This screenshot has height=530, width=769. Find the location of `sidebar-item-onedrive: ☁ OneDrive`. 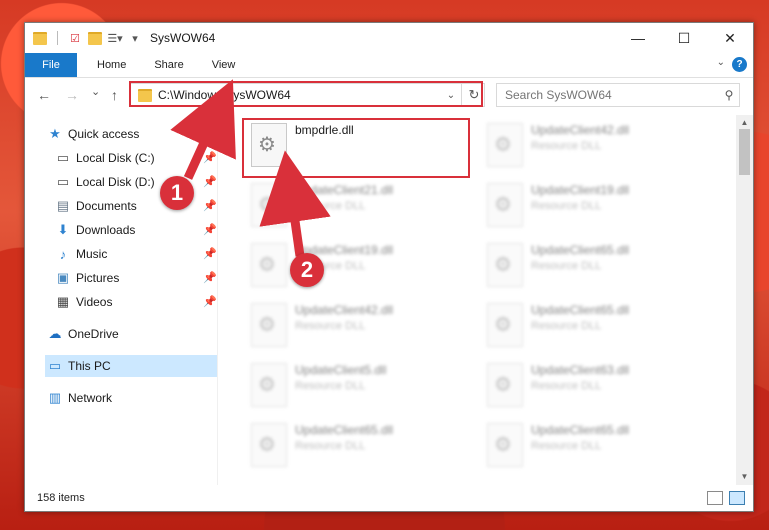

sidebar-item-onedrive: ☁ OneDrive is located at coordinates (83, 334).